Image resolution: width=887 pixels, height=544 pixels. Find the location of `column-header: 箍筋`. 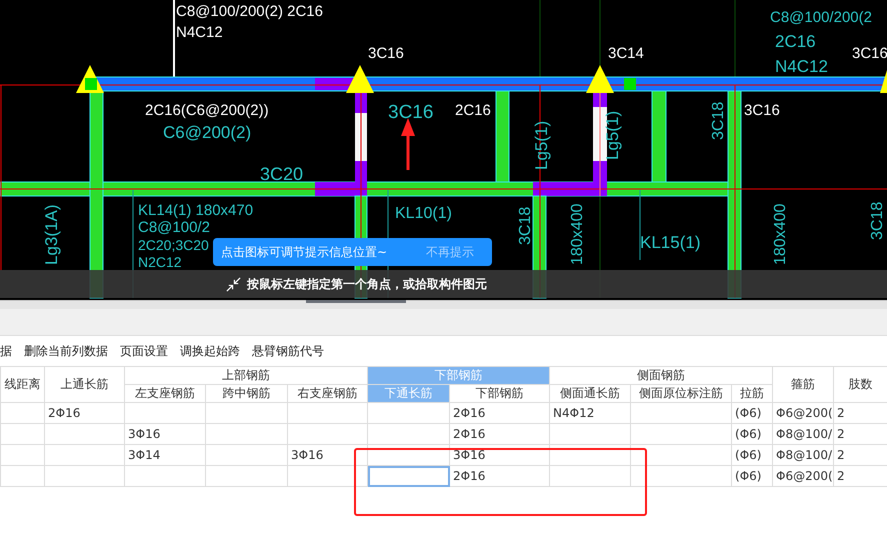

column-header: 箍筋 is located at coordinates (803, 384).